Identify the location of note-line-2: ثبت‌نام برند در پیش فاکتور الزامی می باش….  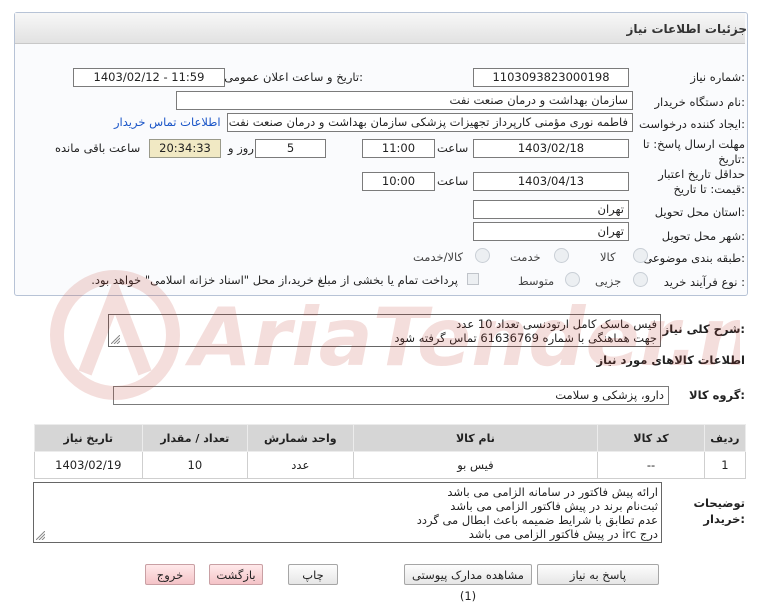
(554, 506).